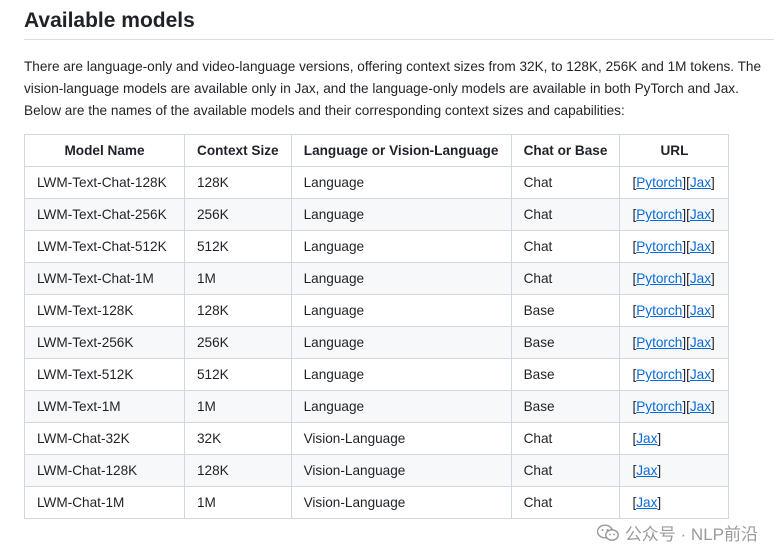 The image size is (780, 557). Describe the element at coordinates (238, 150) in the screenshot. I see `header-context-size: Context Size` at that location.